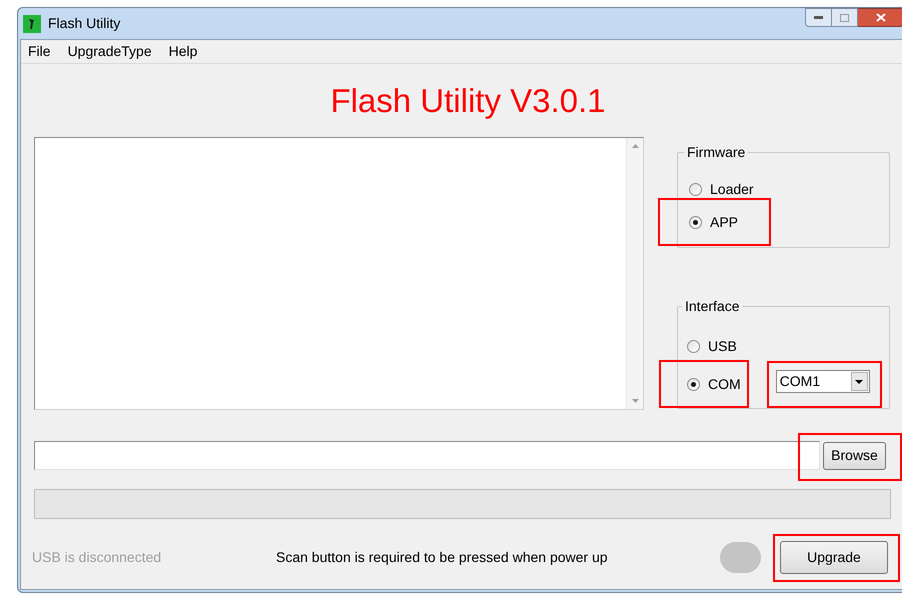  I want to click on maximize-button, so click(845, 17).